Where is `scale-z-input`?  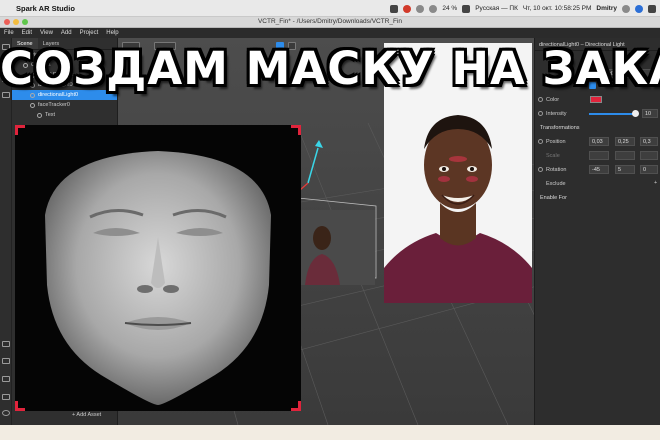 scale-z-input is located at coordinates (649, 155).